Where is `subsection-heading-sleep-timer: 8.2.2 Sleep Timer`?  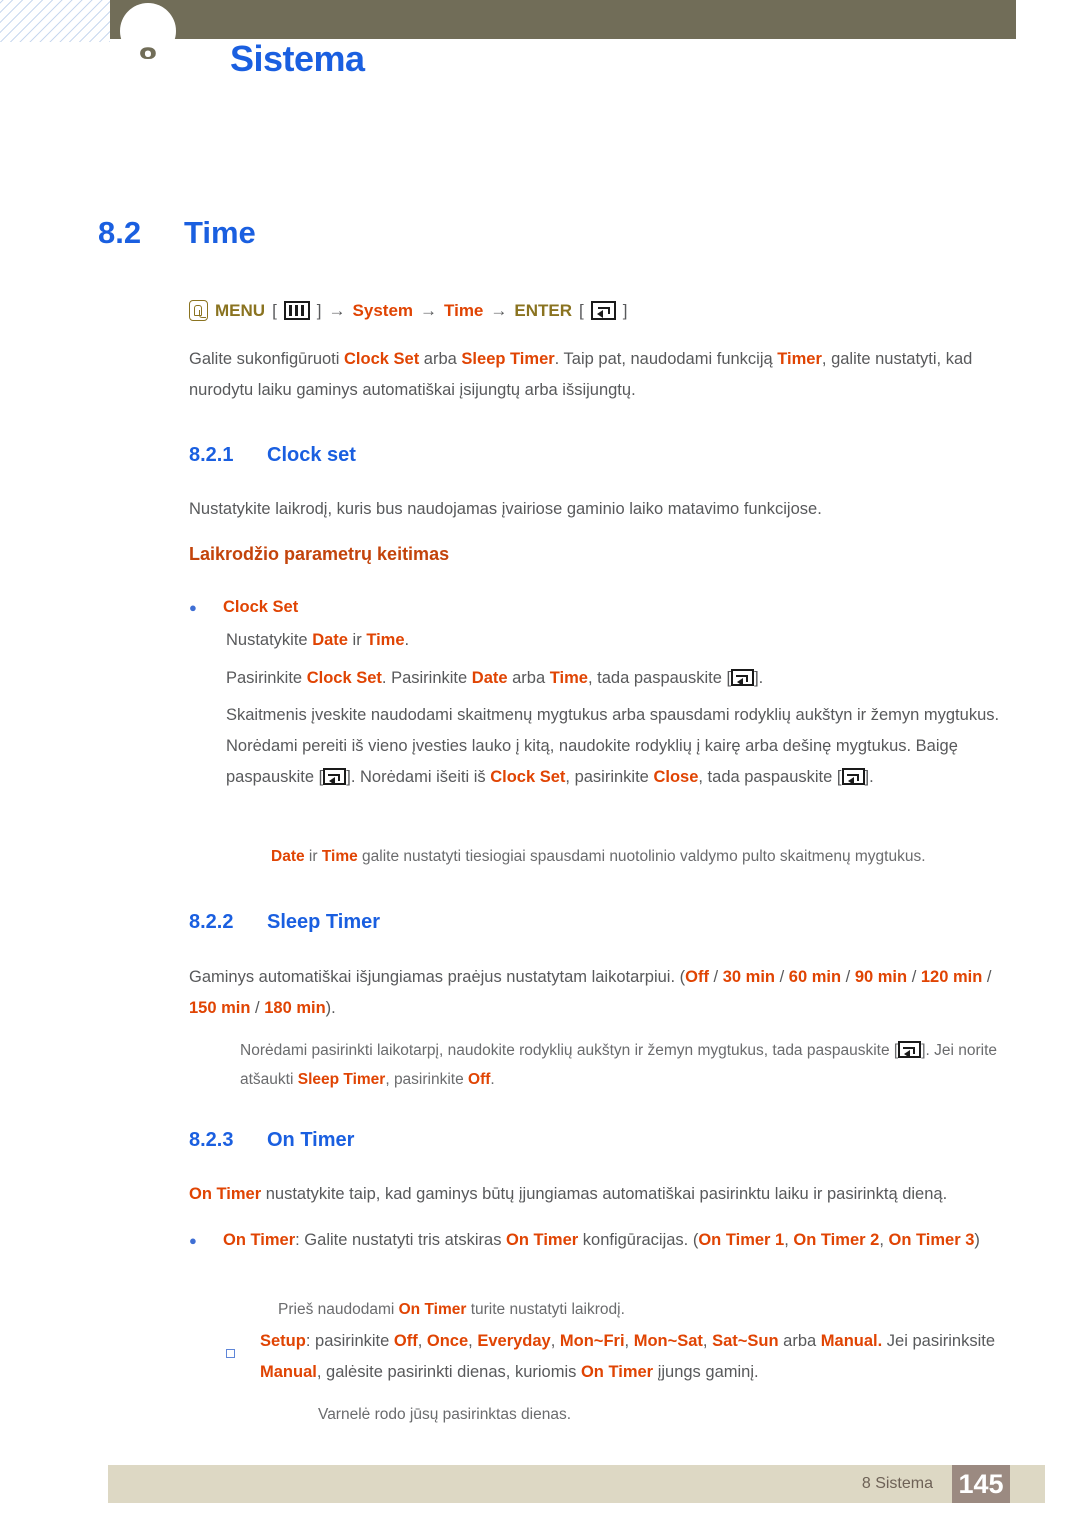 subsection-heading-sleep-timer: 8.2.2 Sleep Timer is located at coordinates (599, 922).